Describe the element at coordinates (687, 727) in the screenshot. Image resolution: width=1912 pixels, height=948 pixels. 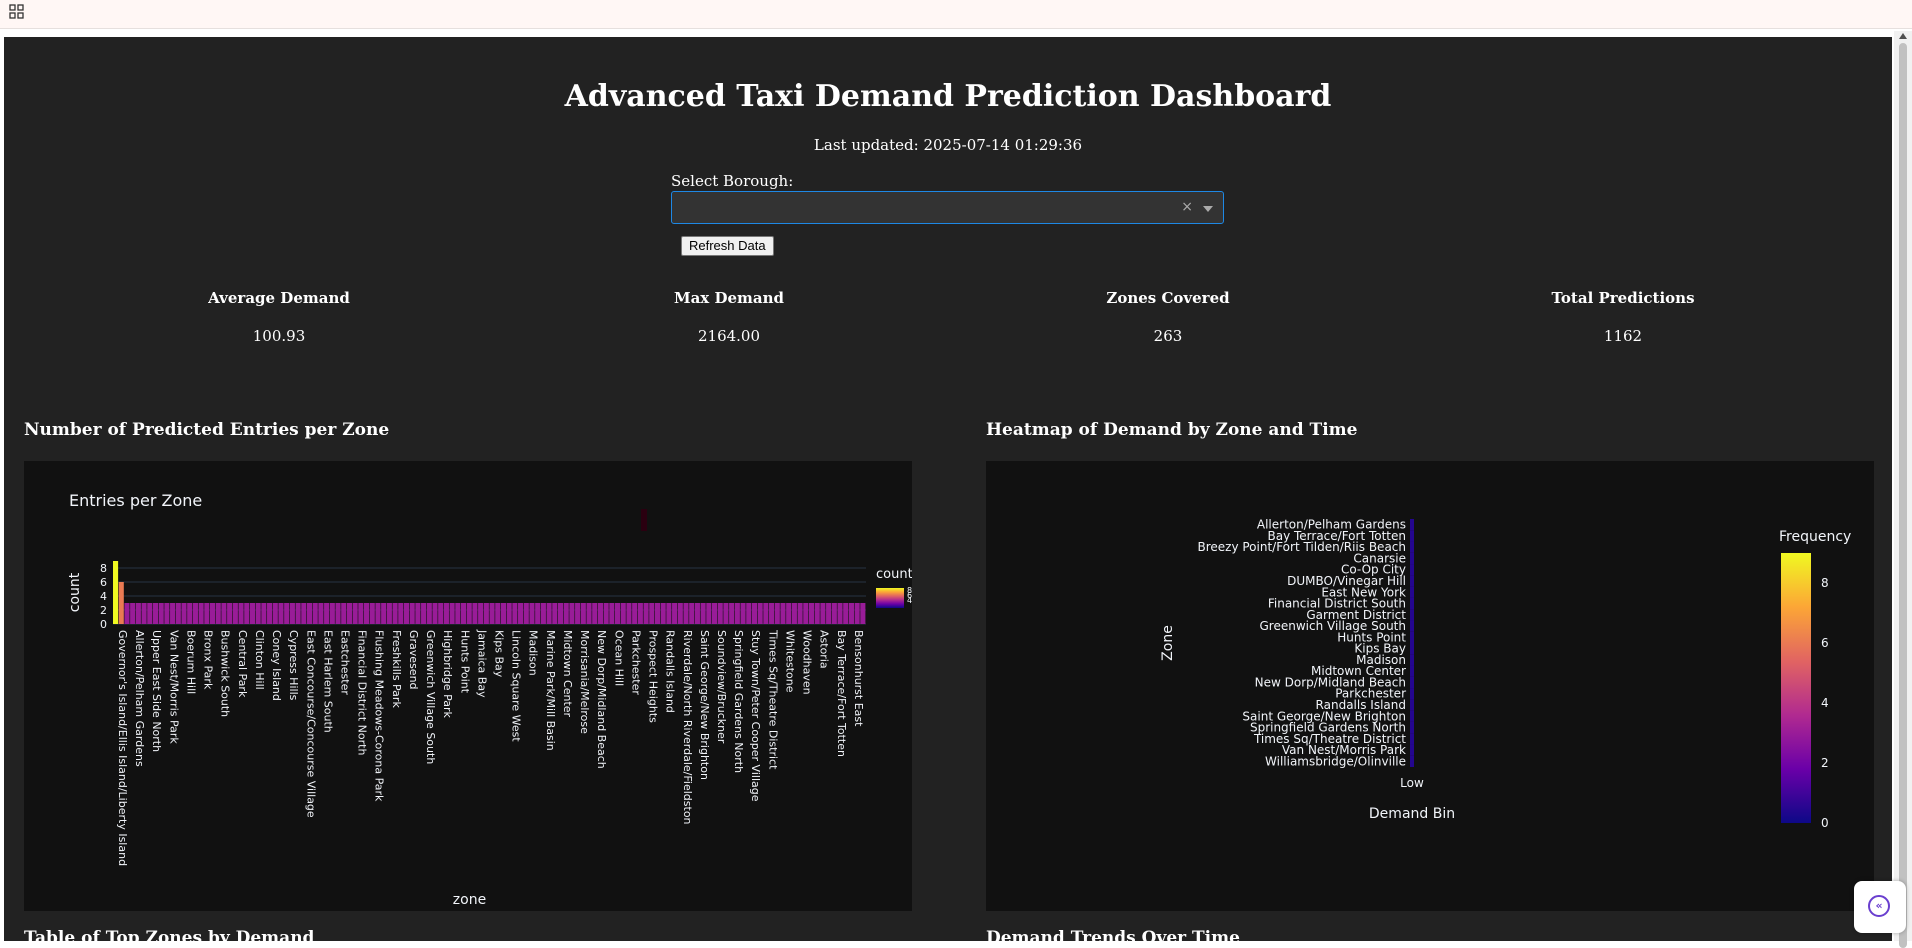
I see `x-tick-label: Riverdale/North Riverdale/Fieldston` at that location.